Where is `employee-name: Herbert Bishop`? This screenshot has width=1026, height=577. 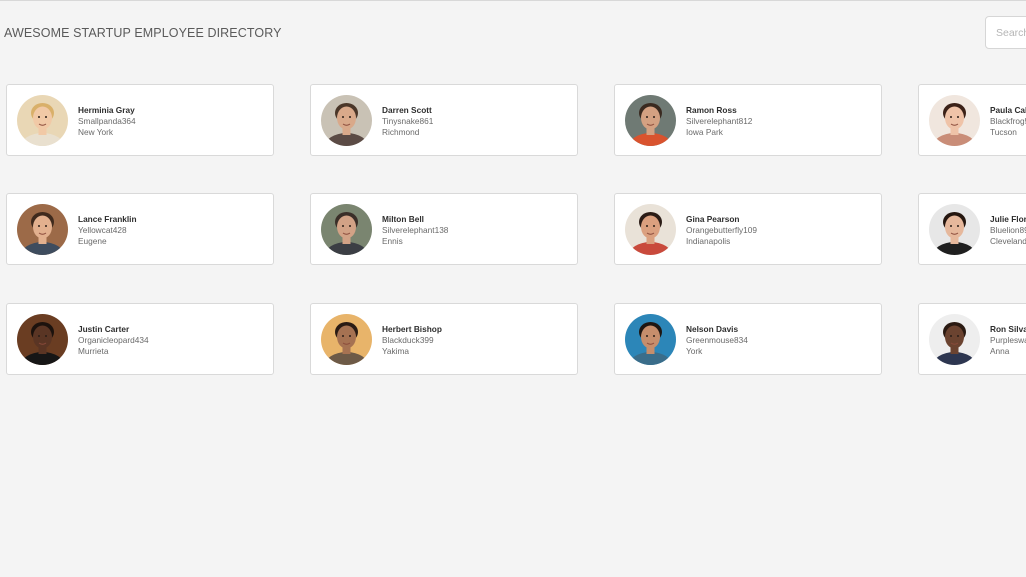
employee-name: Herbert Bishop is located at coordinates (412, 329).